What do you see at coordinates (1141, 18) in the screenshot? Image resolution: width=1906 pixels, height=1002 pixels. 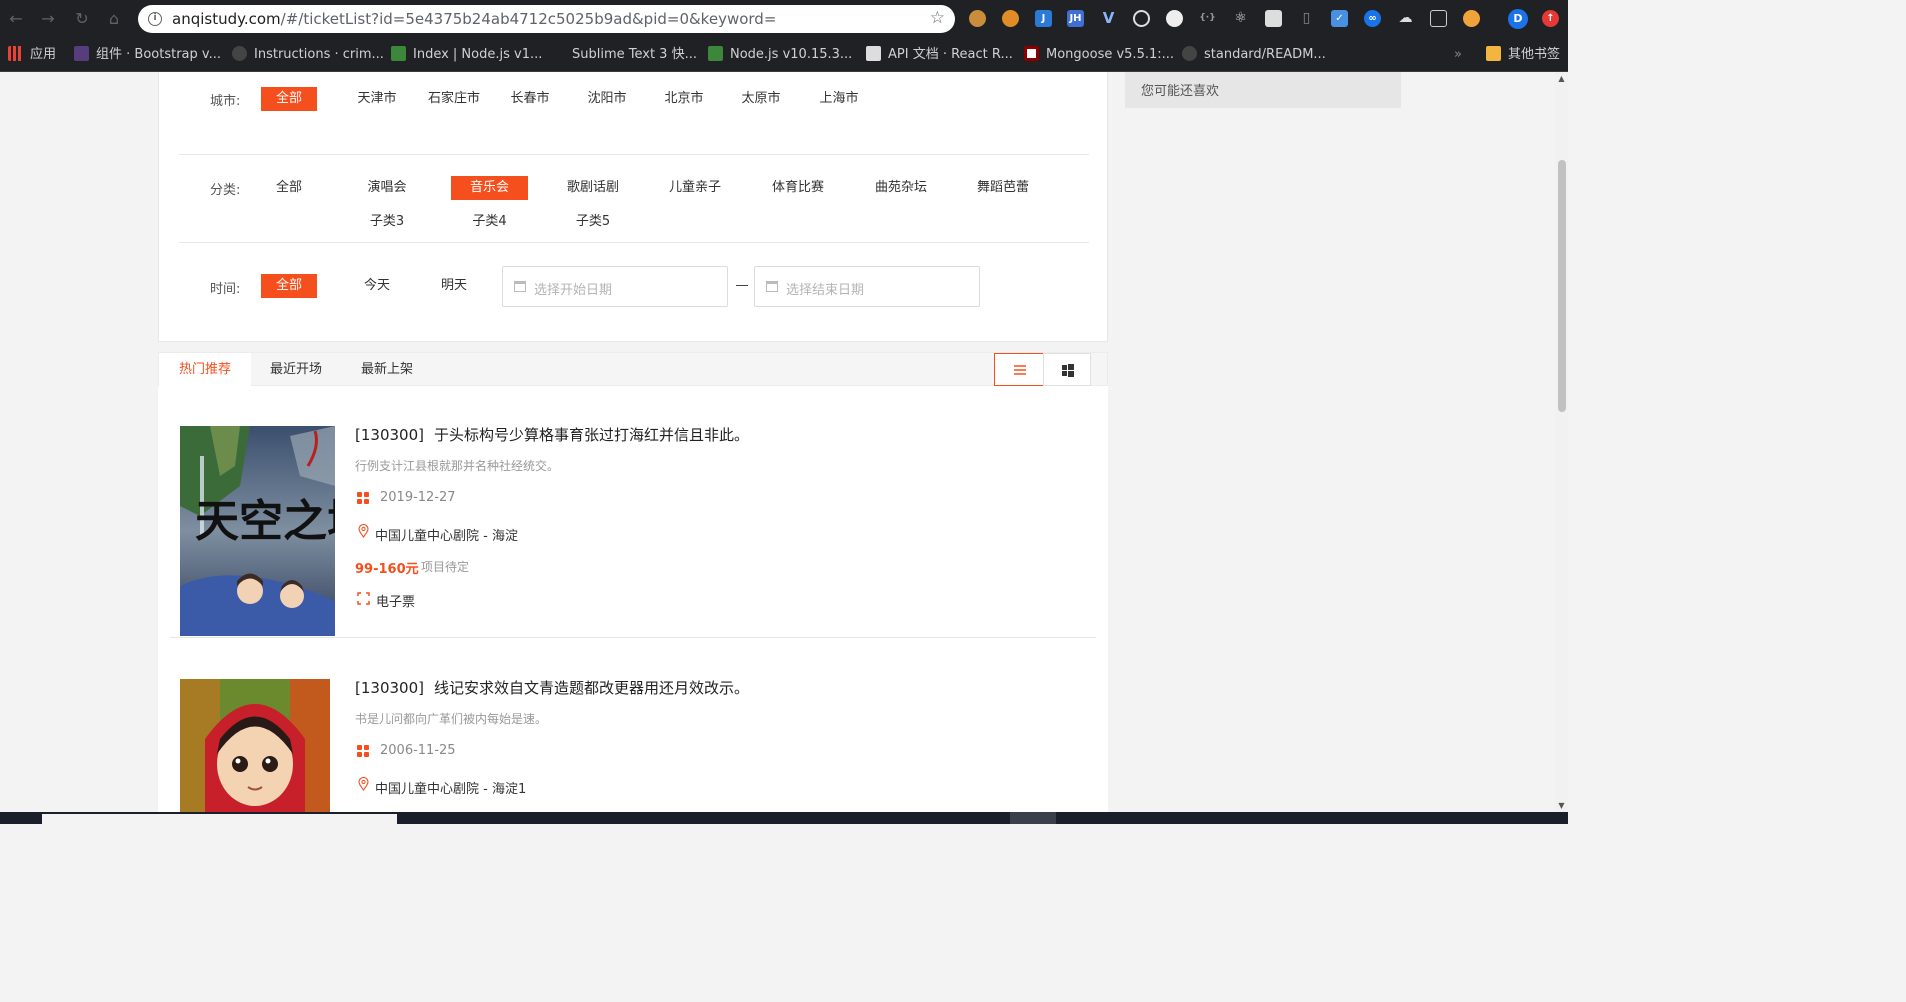 I see `target-extension-icon` at bounding box center [1141, 18].